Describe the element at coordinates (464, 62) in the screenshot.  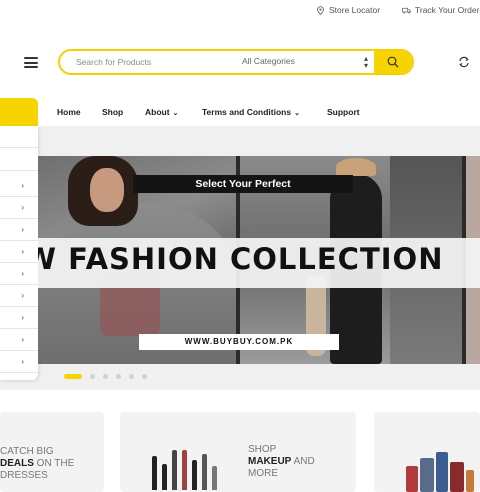
I see `compare-icon` at that location.